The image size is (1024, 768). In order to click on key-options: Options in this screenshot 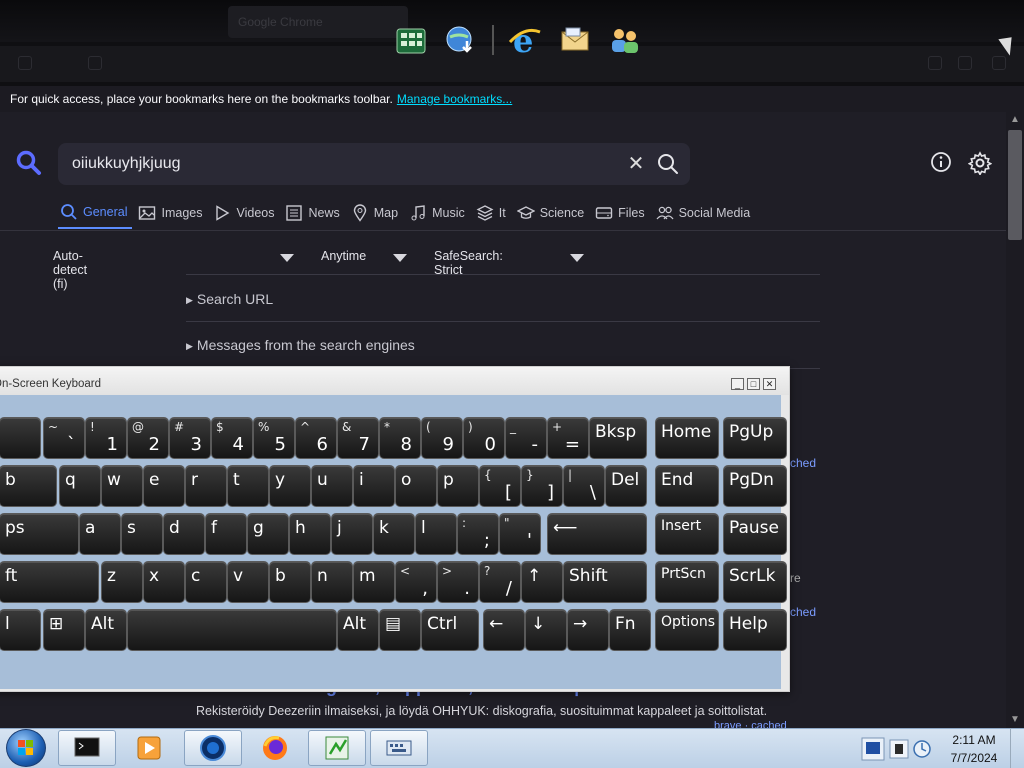, I will do `click(687, 630)`.